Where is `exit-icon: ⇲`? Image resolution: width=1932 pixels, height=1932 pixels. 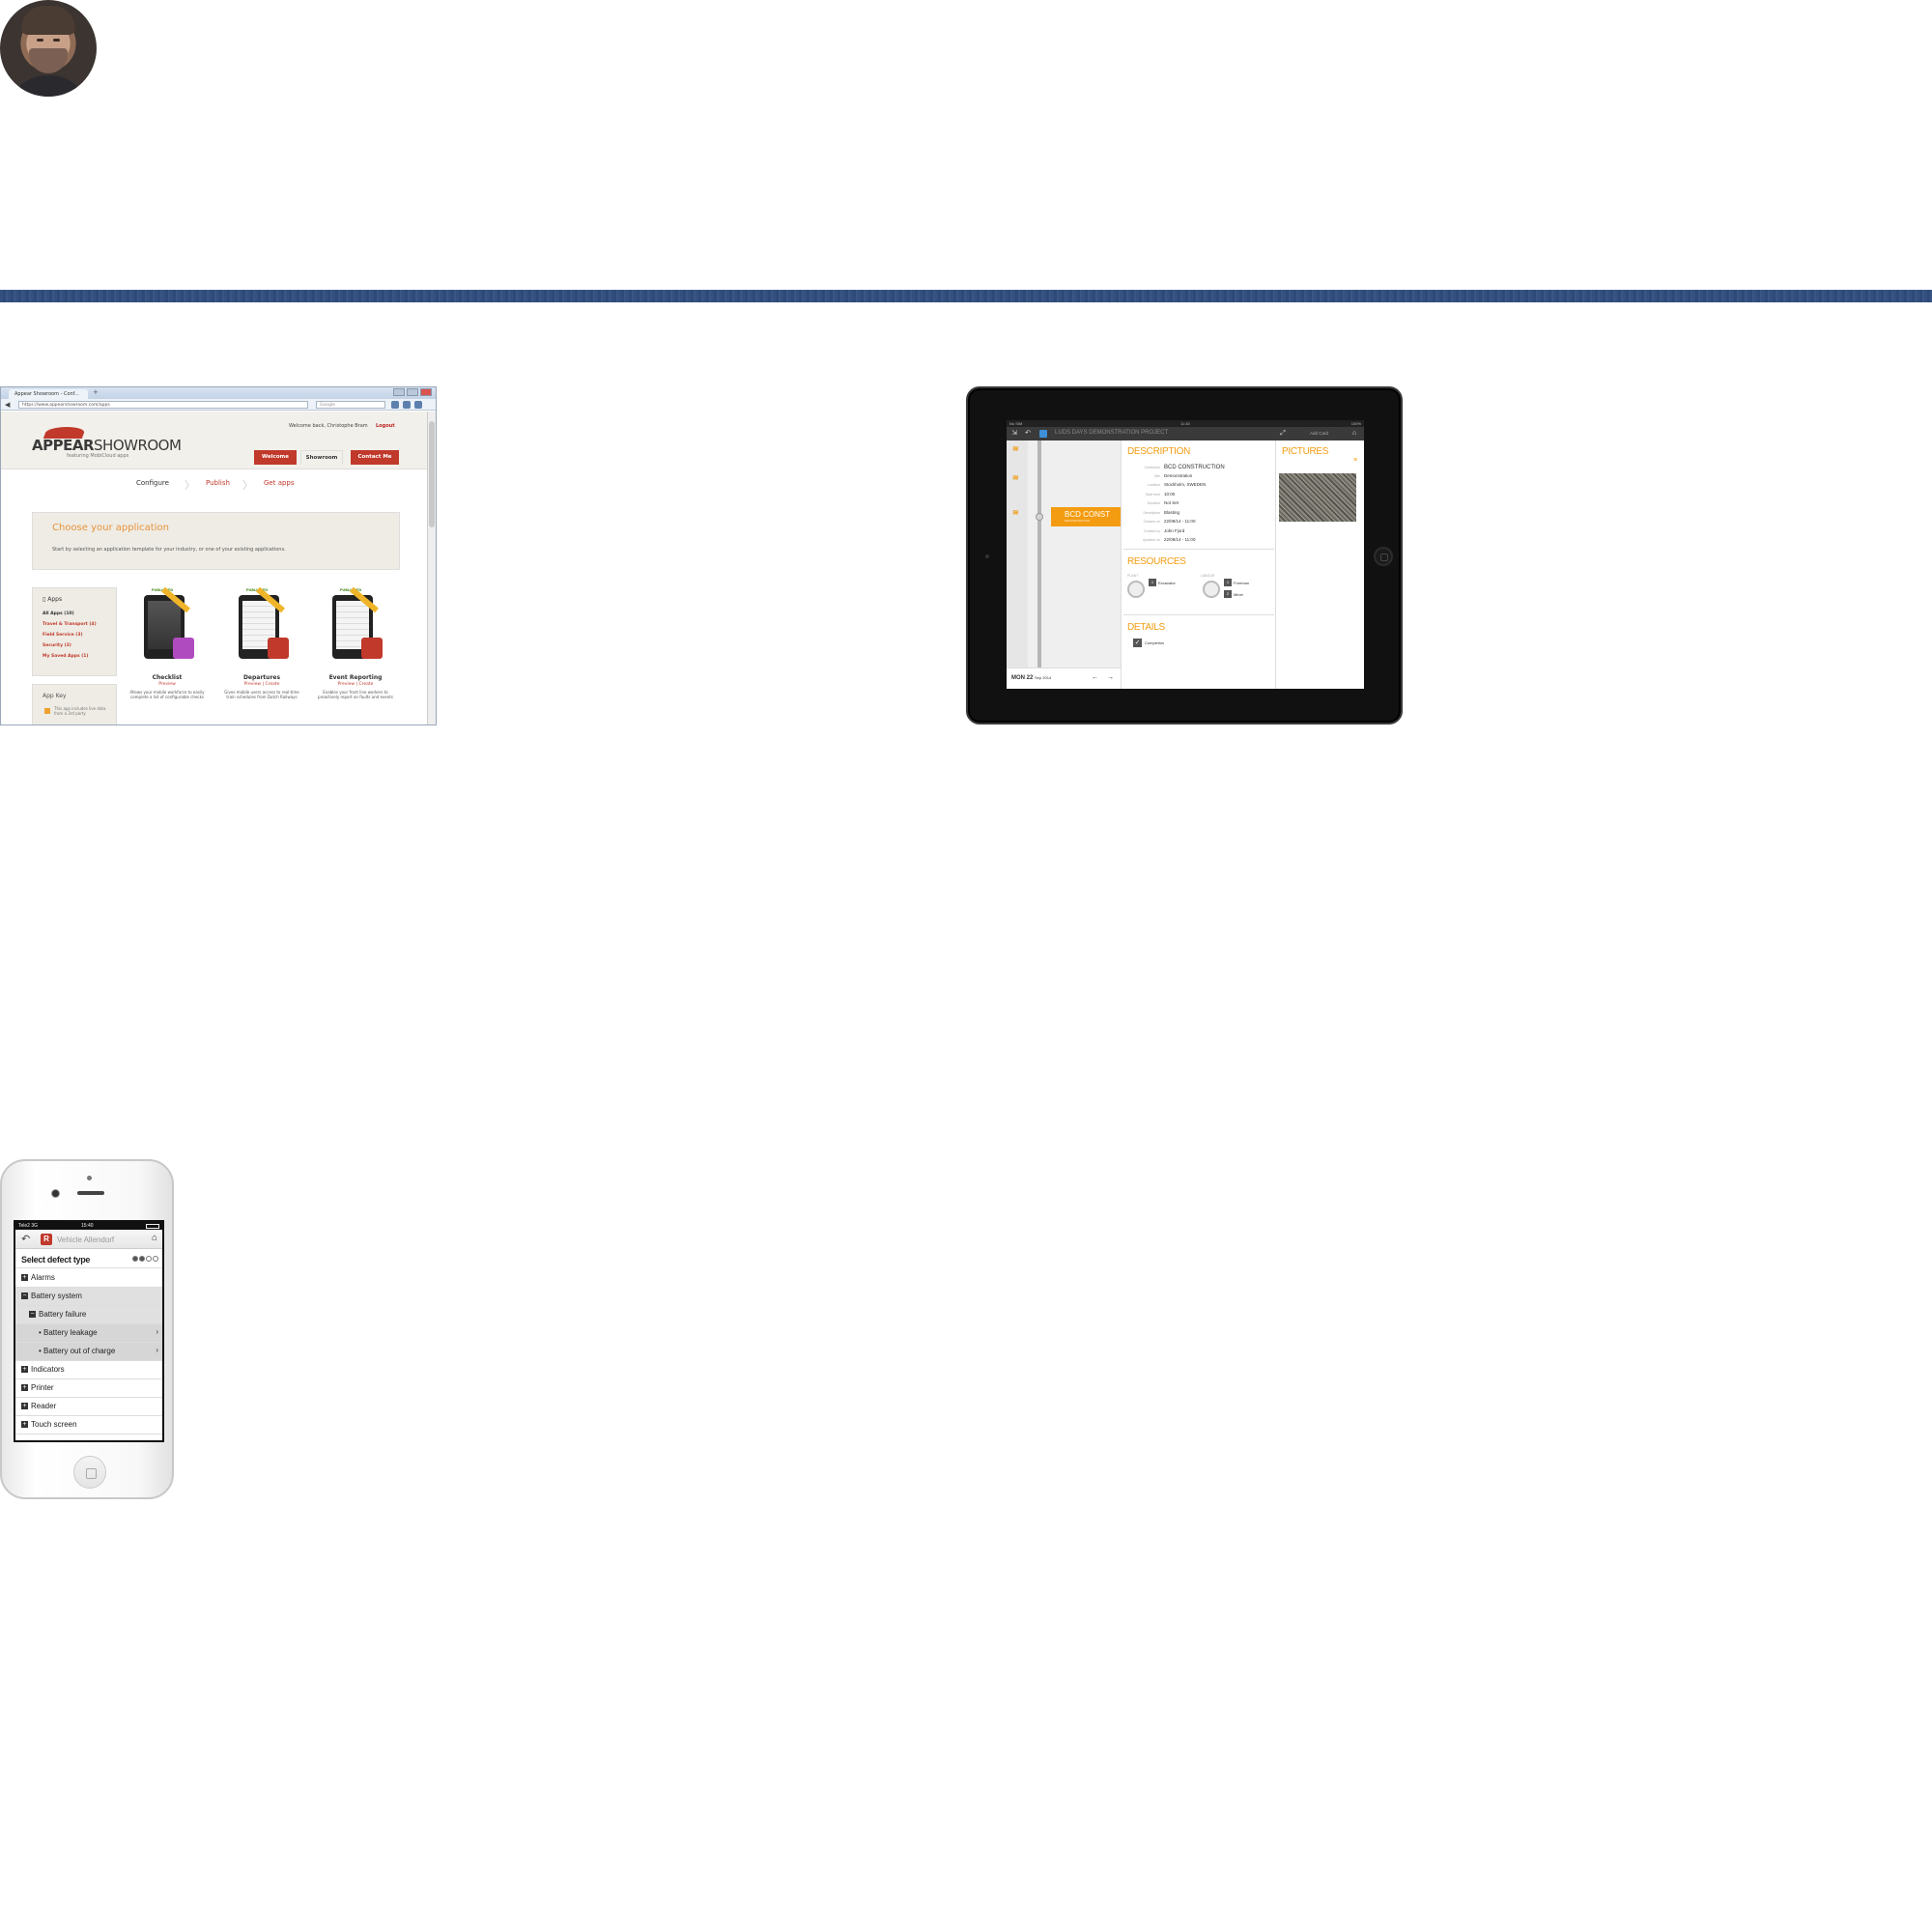 exit-icon: ⇲ is located at coordinates (1014, 434).